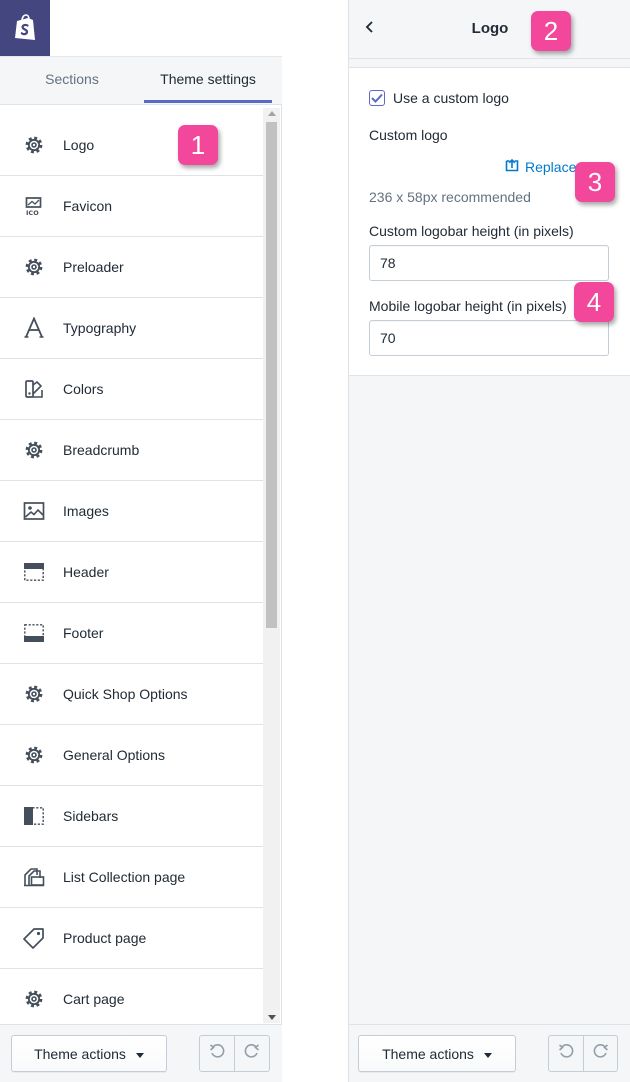 This screenshot has height=1082, width=630. I want to click on settings-item-label: Favicon, so click(88, 206).